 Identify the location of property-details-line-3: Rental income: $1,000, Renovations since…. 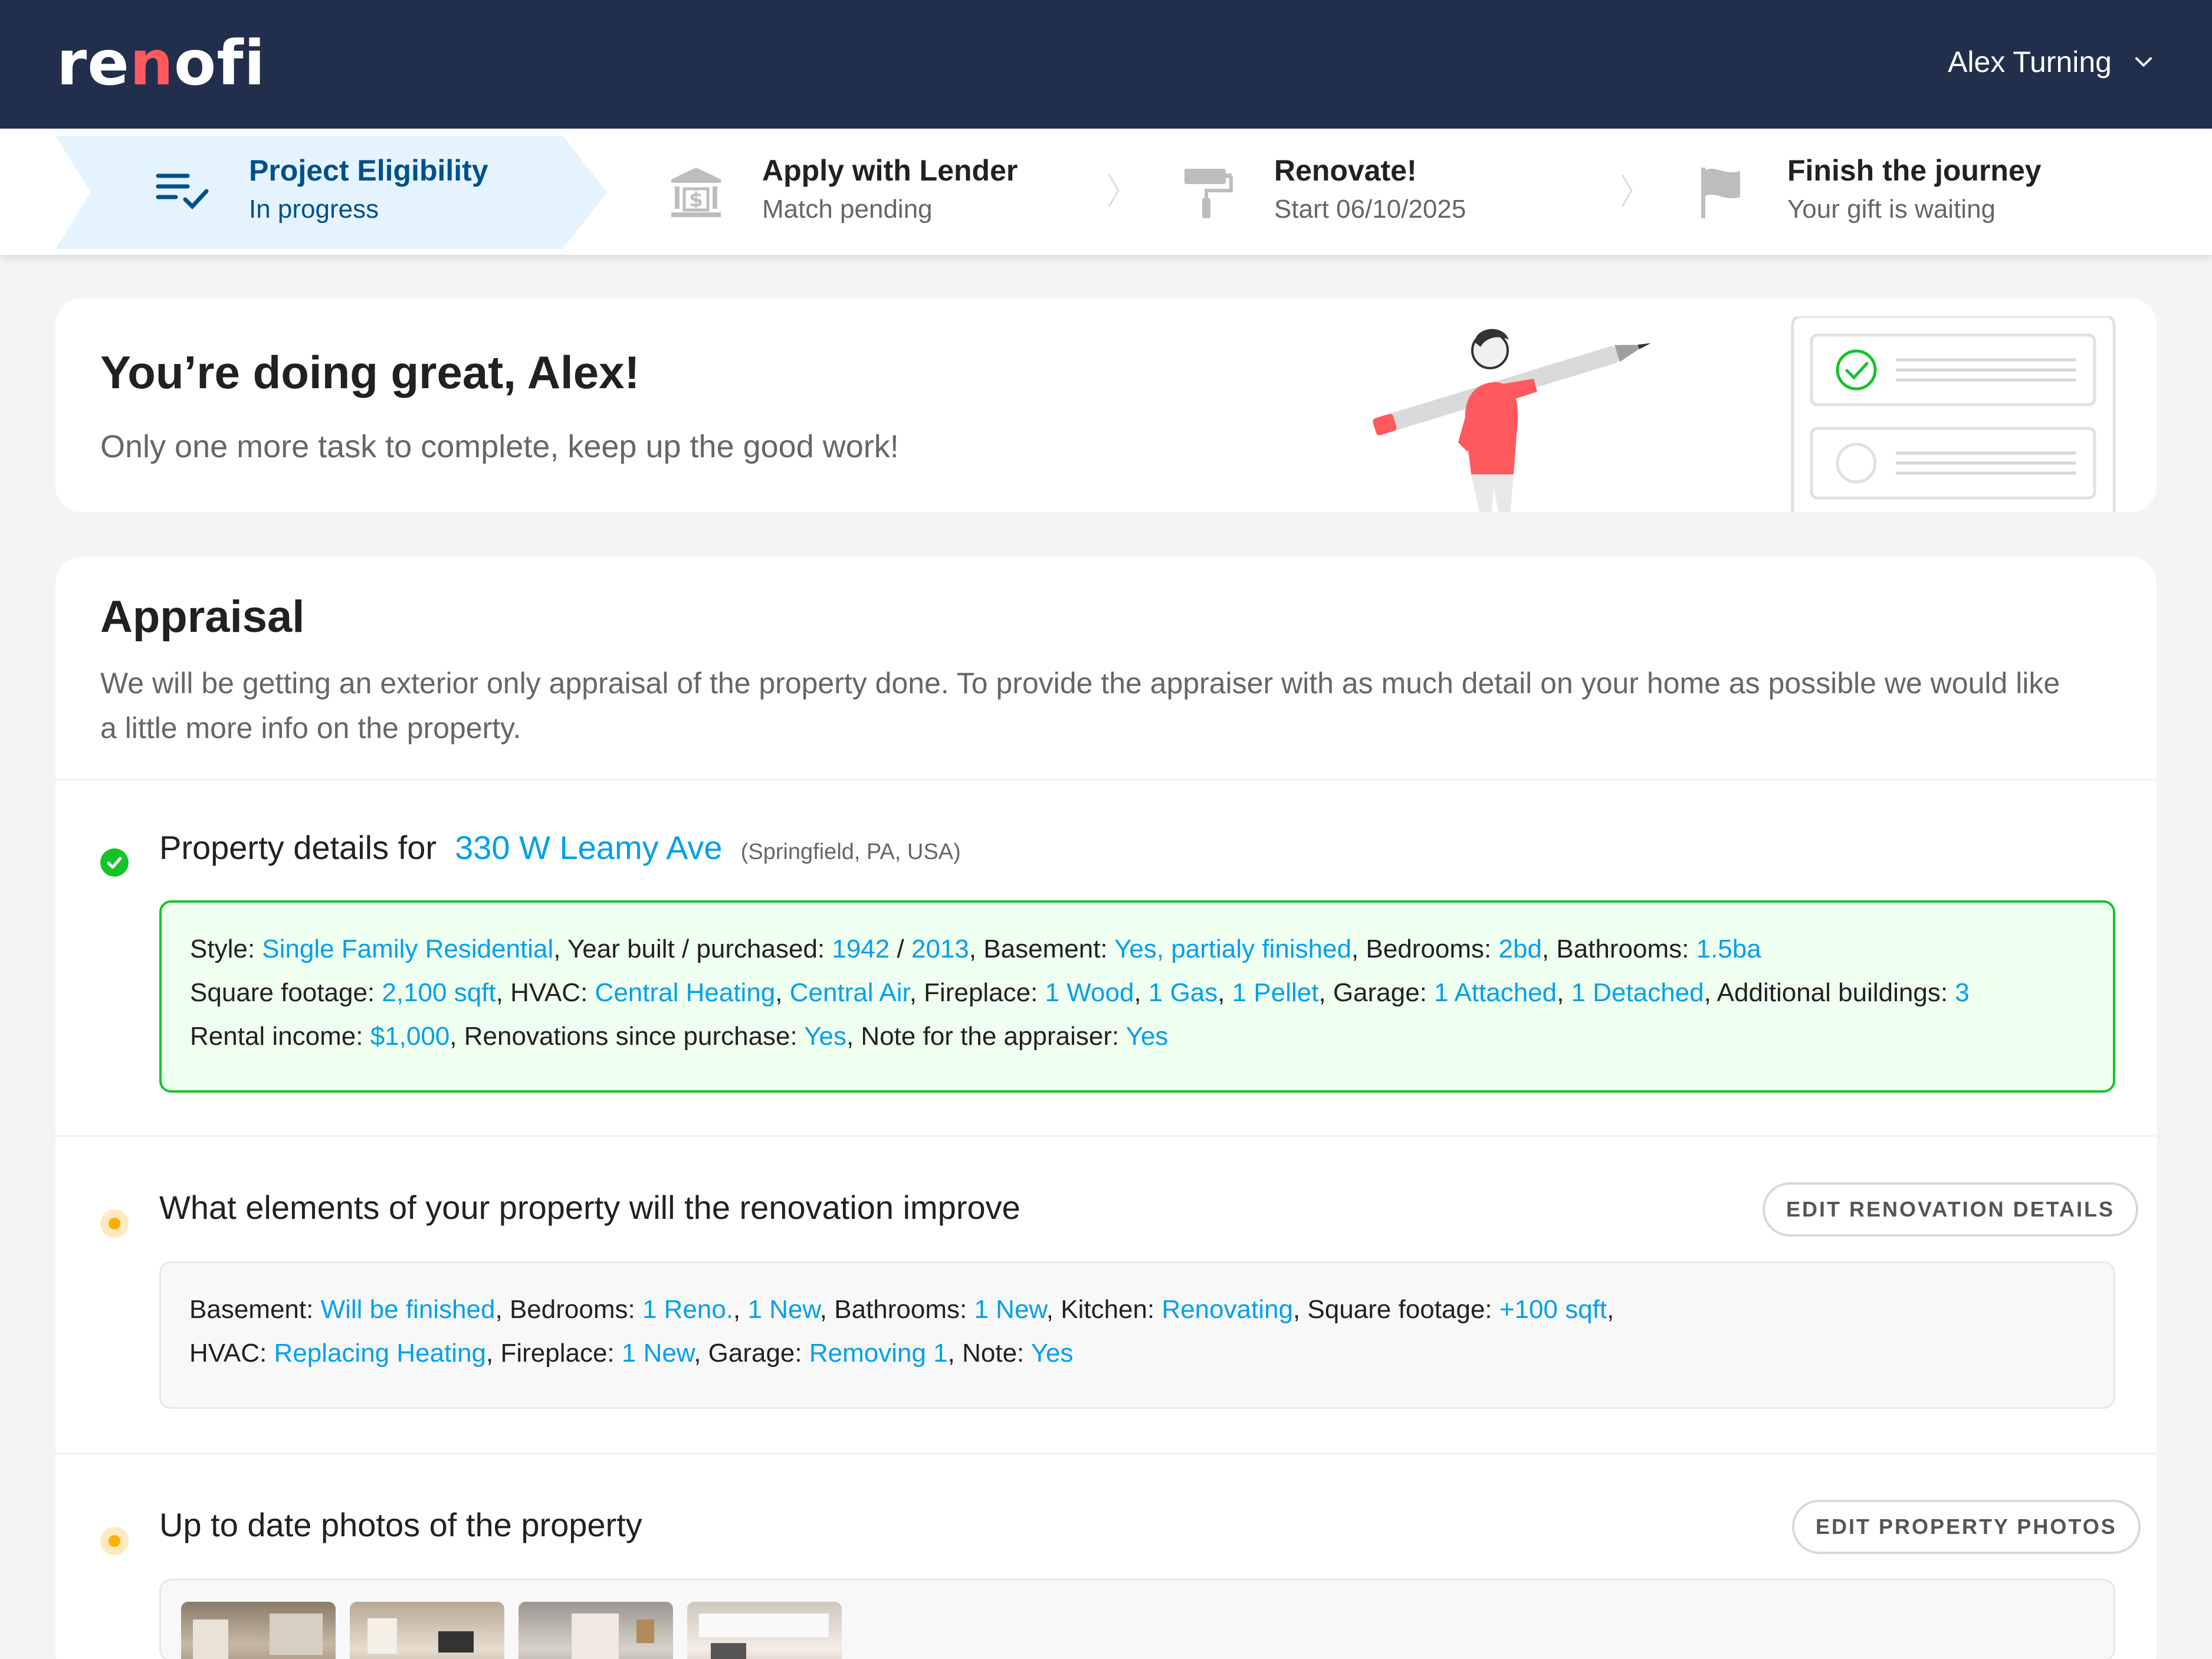
(679, 1036).